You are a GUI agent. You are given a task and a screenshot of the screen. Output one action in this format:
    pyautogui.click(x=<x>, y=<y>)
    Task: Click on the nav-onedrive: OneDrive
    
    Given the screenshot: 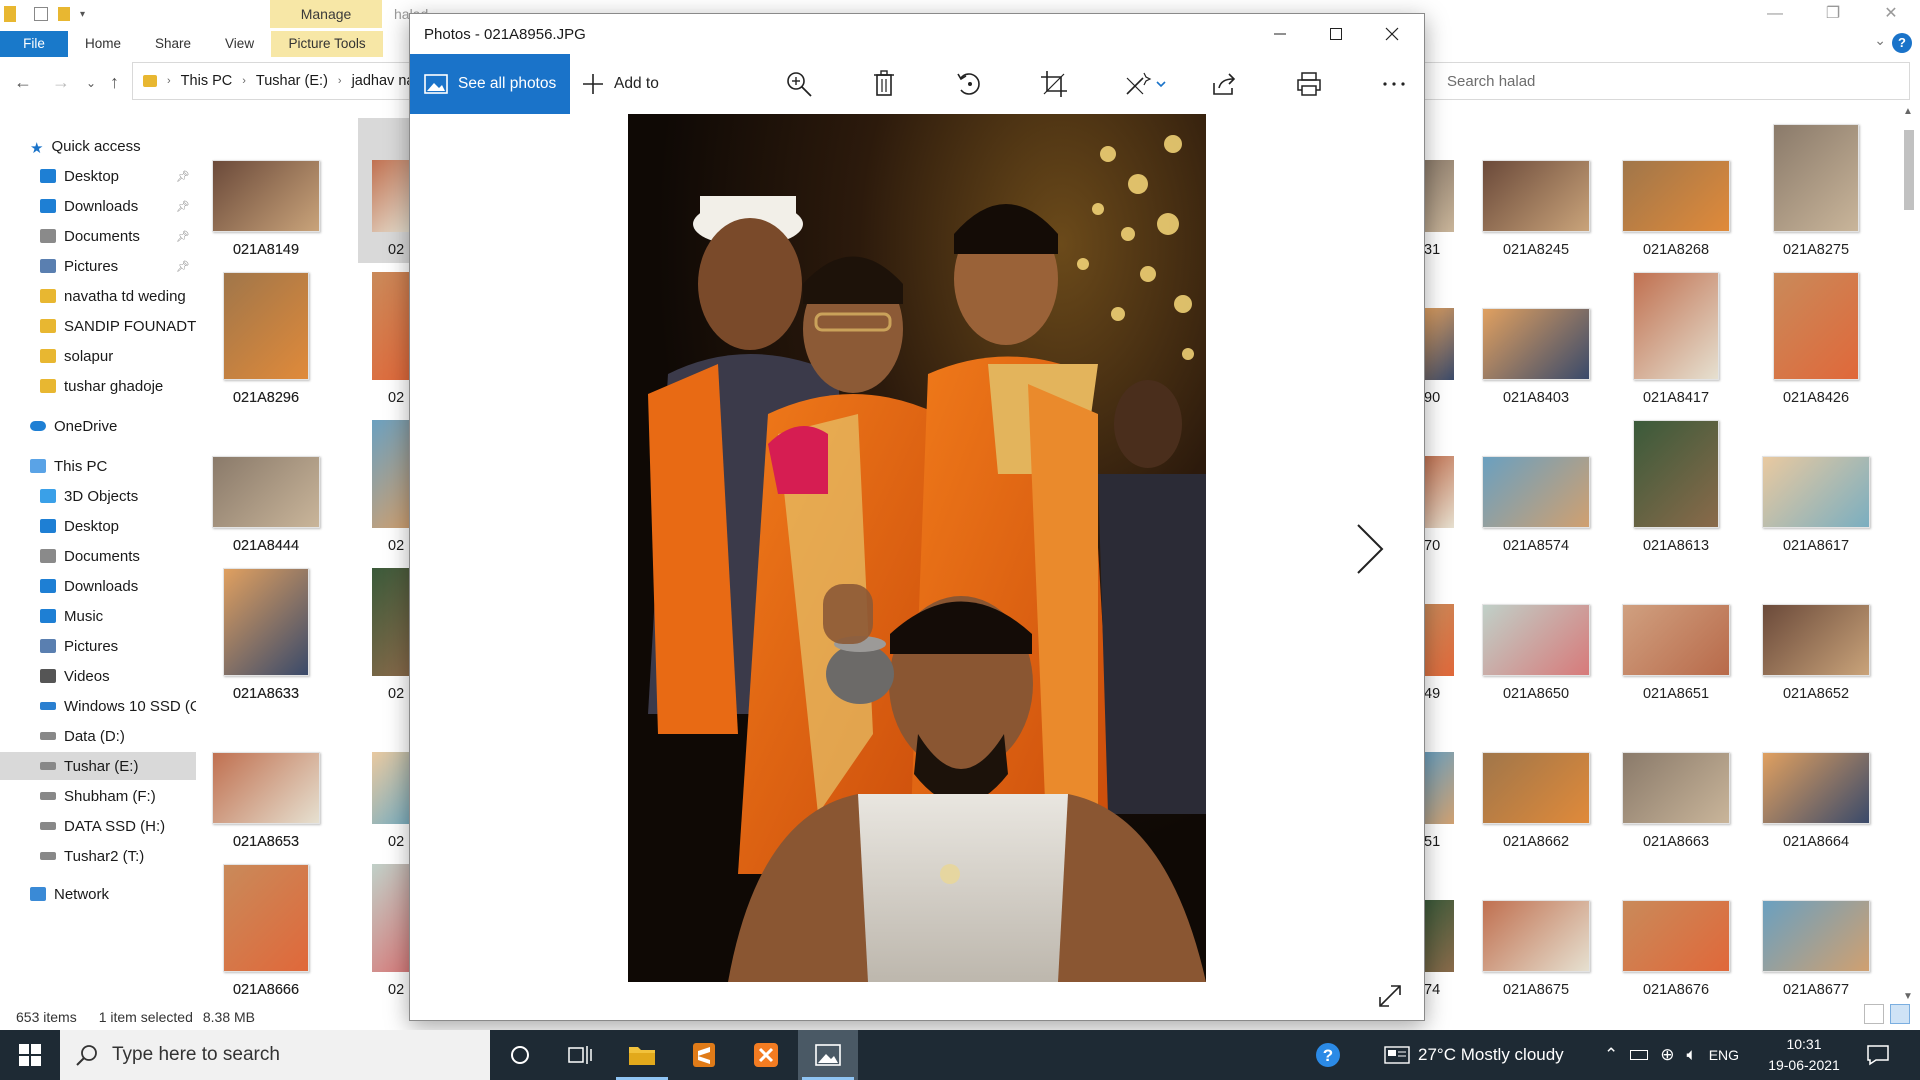 What is the action you would take?
    pyautogui.click(x=98, y=426)
    